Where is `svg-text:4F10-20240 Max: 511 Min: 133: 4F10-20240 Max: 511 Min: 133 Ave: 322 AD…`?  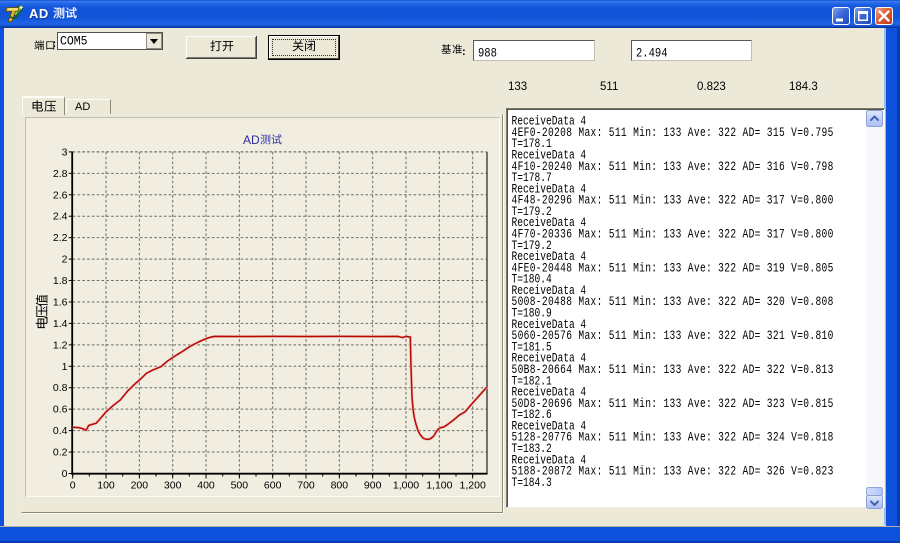 svg-text:4F10-20240 Max: 511 Min: 133: 4F10-20240 Max: 511 Min: 133 Ave: 322 AD… is located at coordinates (673, 168).